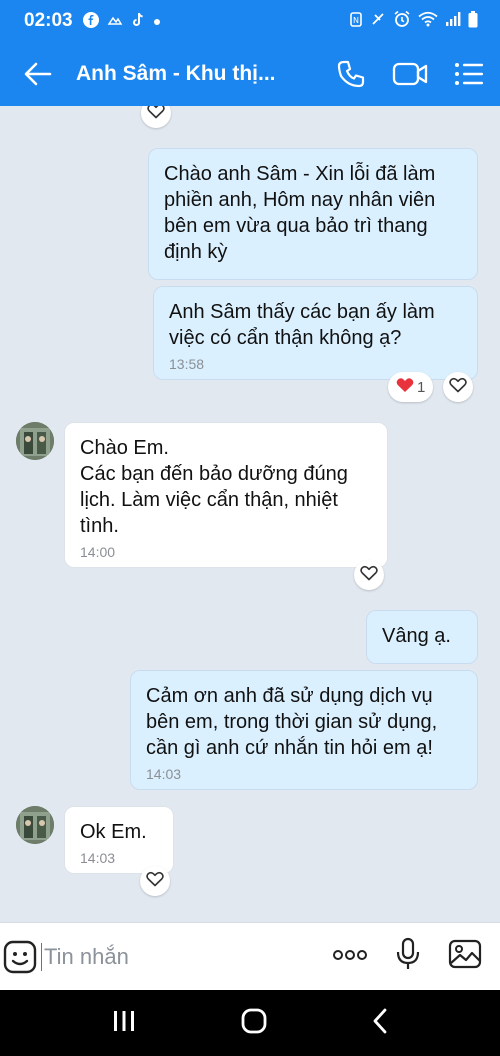  What do you see at coordinates (453, 21) in the screenshot?
I see `signal-icon` at bounding box center [453, 21].